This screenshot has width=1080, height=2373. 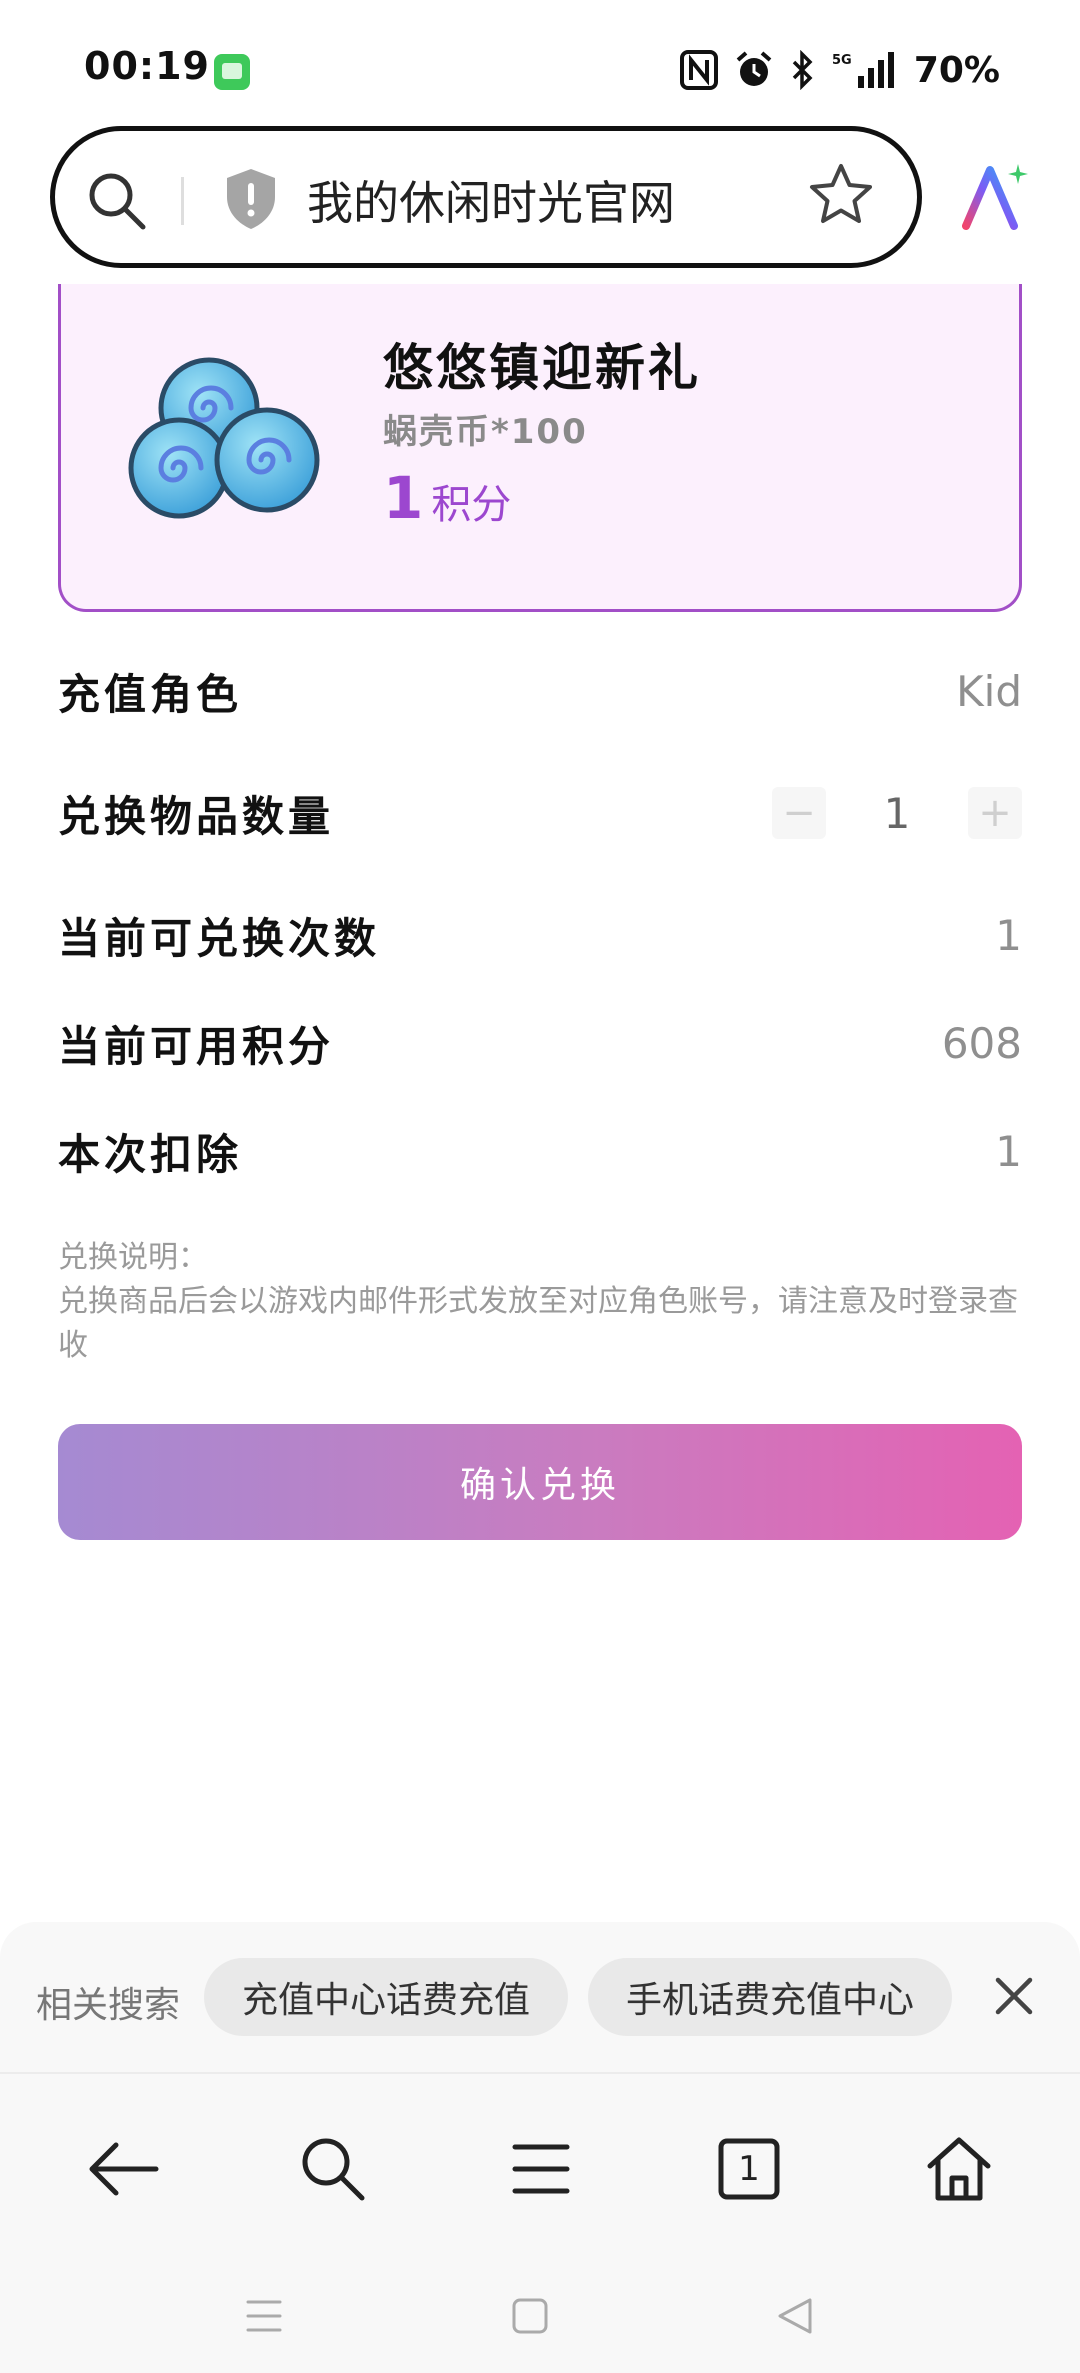 What do you see at coordinates (196, 816) in the screenshot?
I see `quantity-label: 兑换物品数量` at bounding box center [196, 816].